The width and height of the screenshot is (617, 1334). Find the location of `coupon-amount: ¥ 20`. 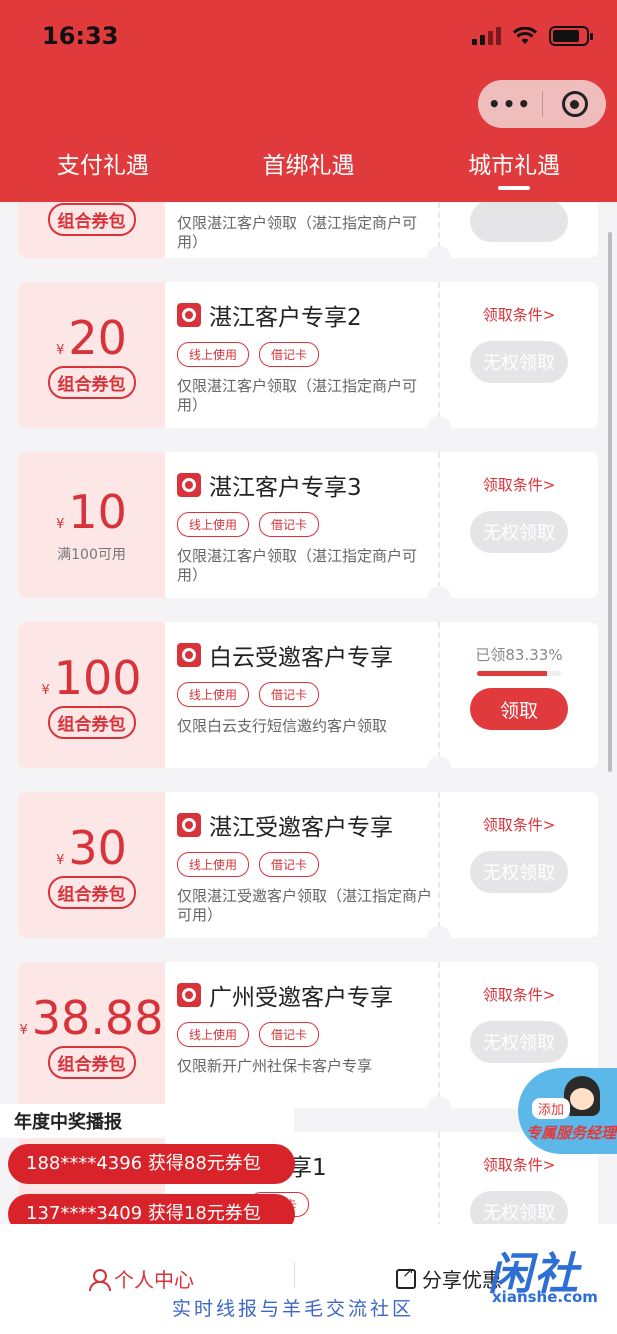

coupon-amount: ¥ 20 is located at coordinates (91, 338).